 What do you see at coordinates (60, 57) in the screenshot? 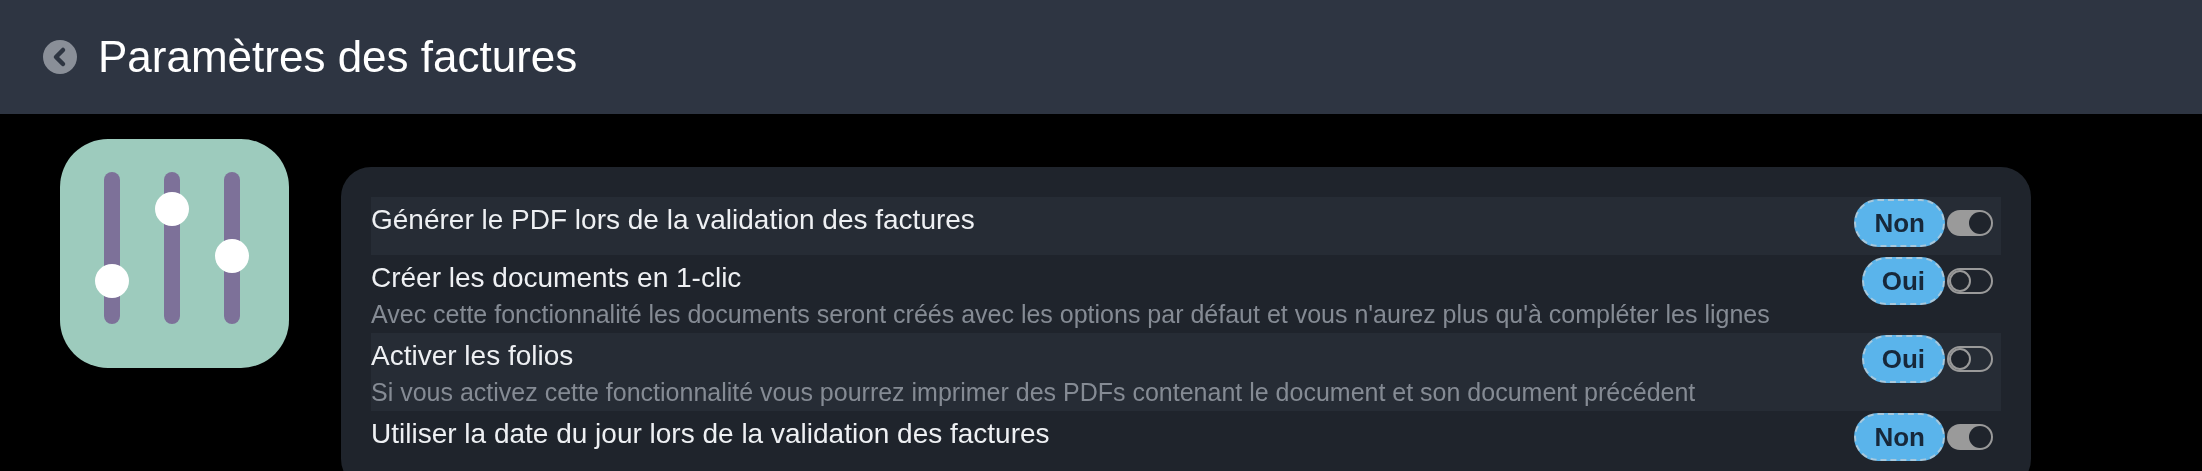
I see `back-icon` at bounding box center [60, 57].